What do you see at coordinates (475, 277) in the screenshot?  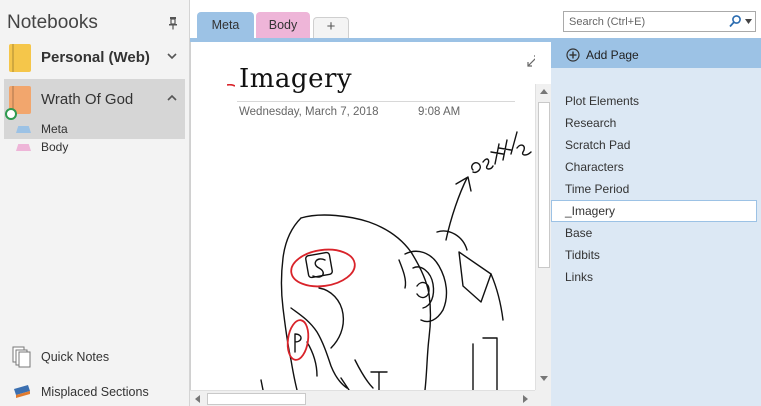 I see `ink-hair-block` at bounding box center [475, 277].